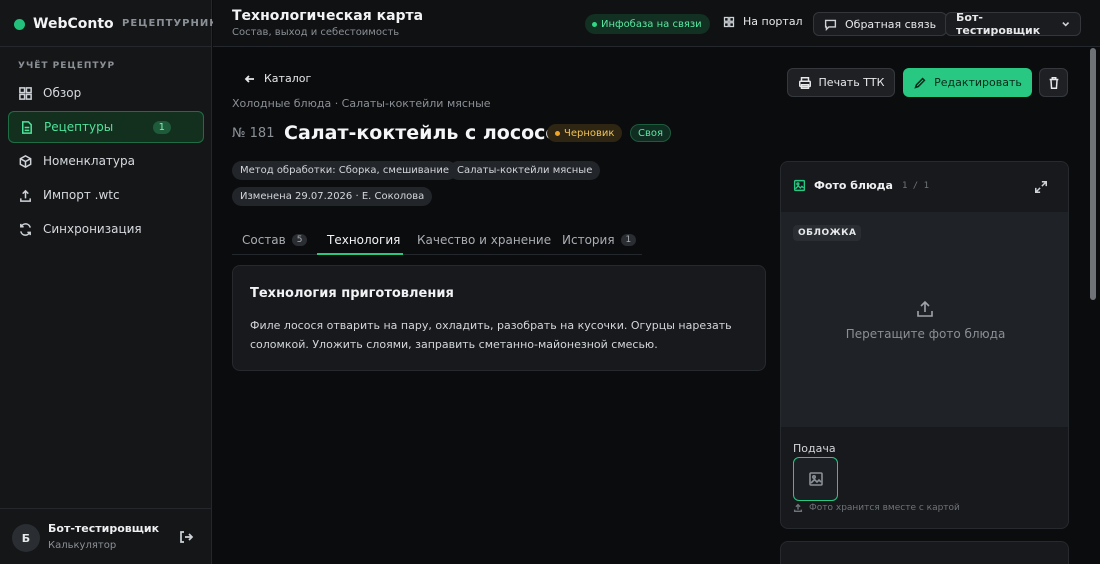 The image size is (1100, 564). Describe the element at coordinates (73, 24) in the screenshot. I see `brand-name: WebConto` at that location.